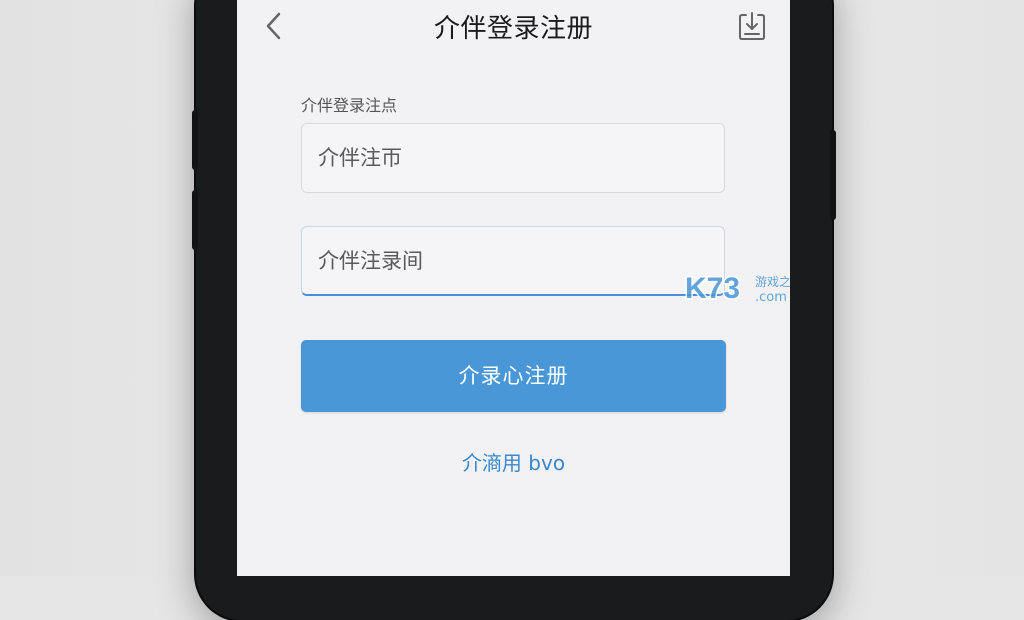 The height and width of the screenshot is (620, 1024). What do you see at coordinates (833, 175) in the screenshot?
I see `phone-power-button` at bounding box center [833, 175].